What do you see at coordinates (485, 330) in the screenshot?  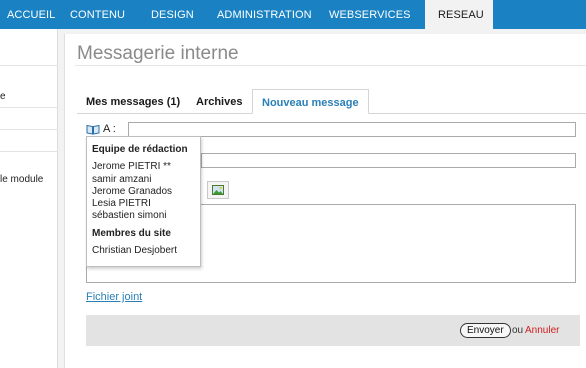 I see `send-button: Envoyer` at bounding box center [485, 330].